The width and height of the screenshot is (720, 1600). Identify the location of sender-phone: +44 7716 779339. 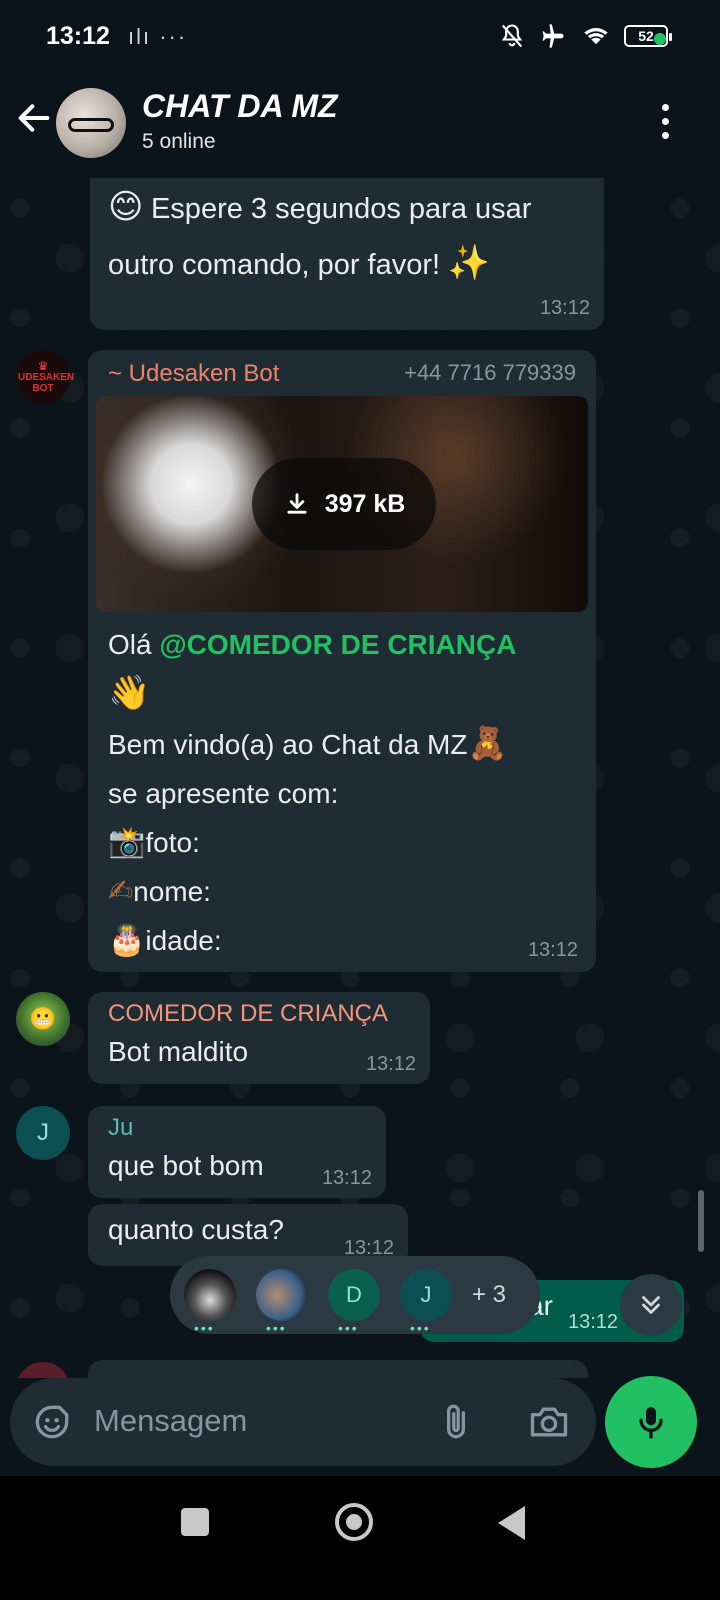
(490, 373).